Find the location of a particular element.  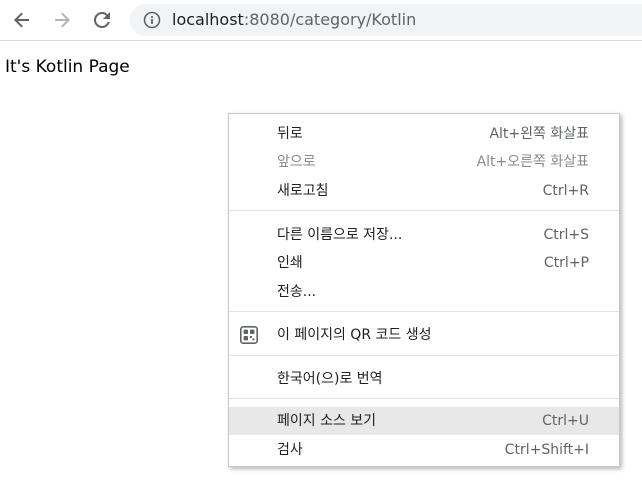

menu-item-shortcut: Ctrl+U is located at coordinates (565, 421).